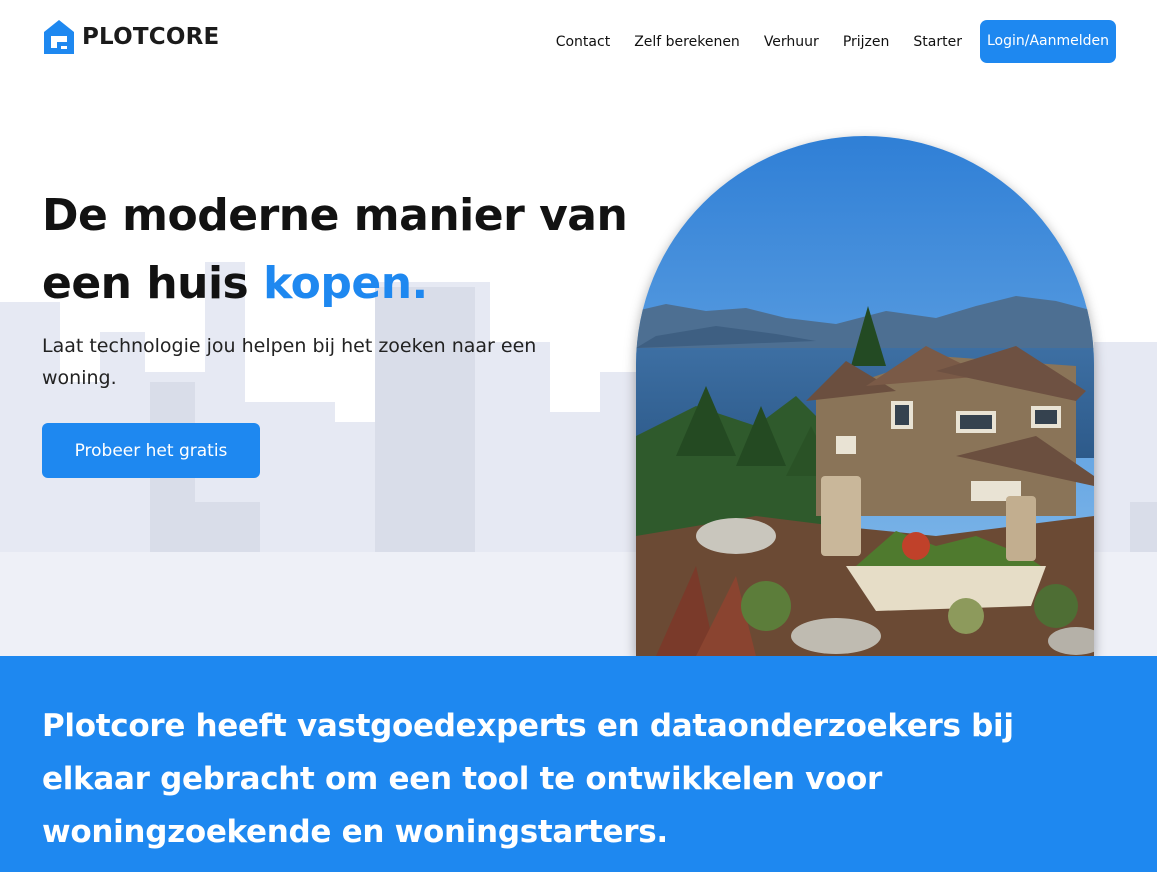 The width and height of the screenshot is (1157, 872). What do you see at coordinates (151, 37) in the screenshot?
I see `brand-name: PLOTCORE` at bounding box center [151, 37].